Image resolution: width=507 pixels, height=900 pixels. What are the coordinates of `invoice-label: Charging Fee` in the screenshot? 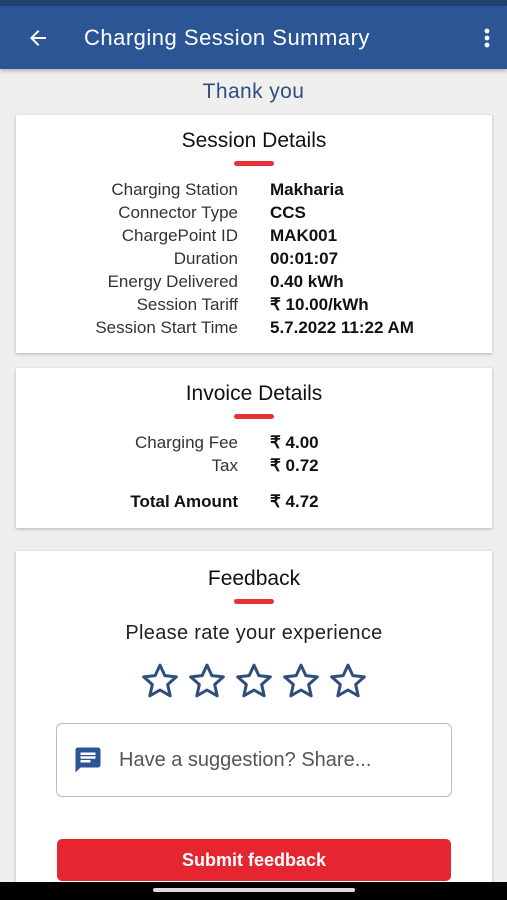 It's located at (186, 442).